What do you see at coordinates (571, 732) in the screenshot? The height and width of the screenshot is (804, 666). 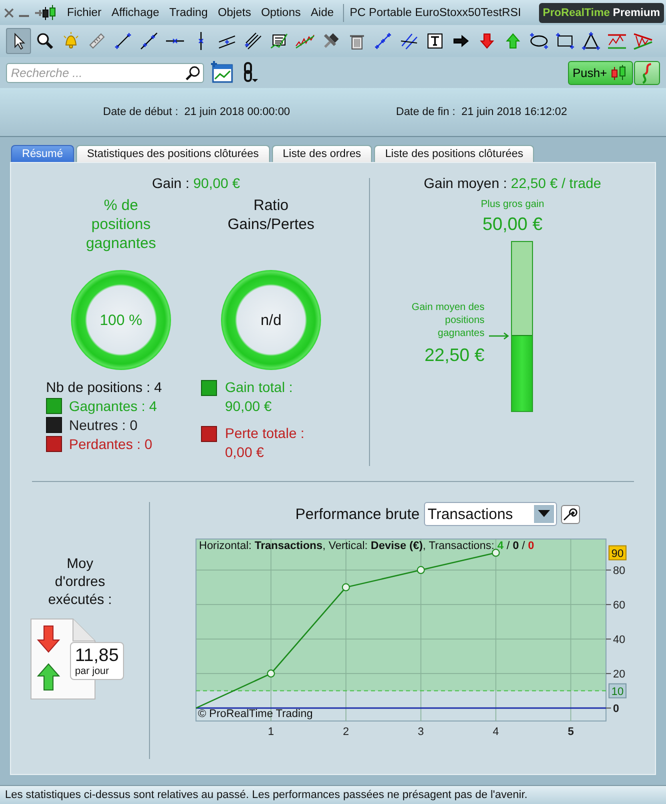 I see `x-tick-label: 5` at bounding box center [571, 732].